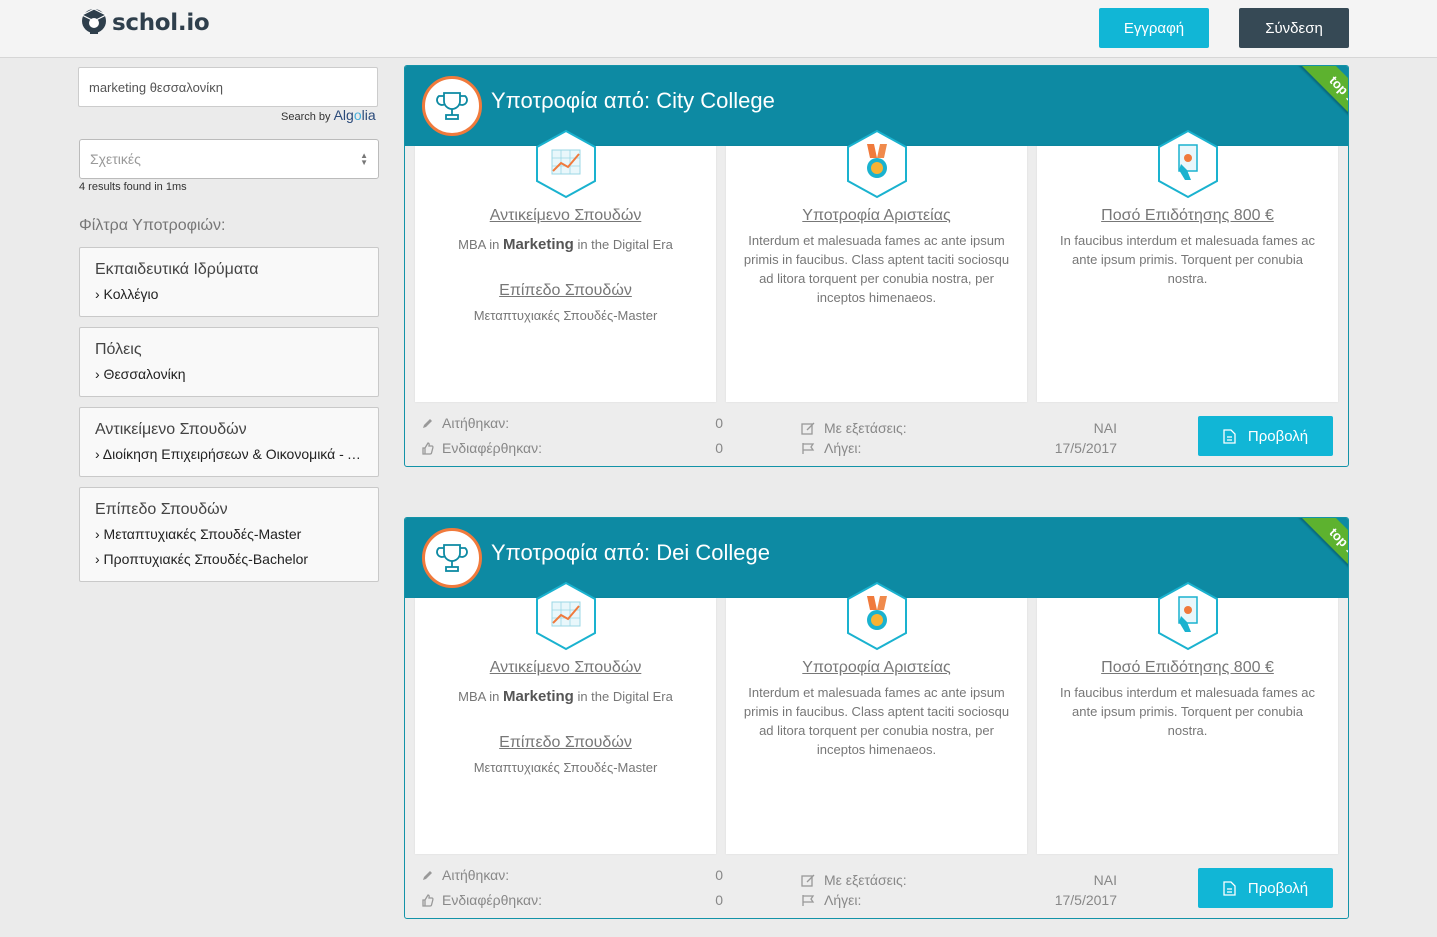 This screenshot has width=1437, height=937. What do you see at coordinates (306, 117) in the screenshot?
I see `powered-by-label: Search by` at bounding box center [306, 117].